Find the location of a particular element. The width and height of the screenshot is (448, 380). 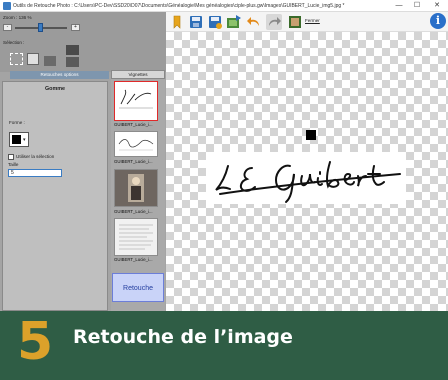

selection-label: Sélection : is located at coordinates (14, 42).